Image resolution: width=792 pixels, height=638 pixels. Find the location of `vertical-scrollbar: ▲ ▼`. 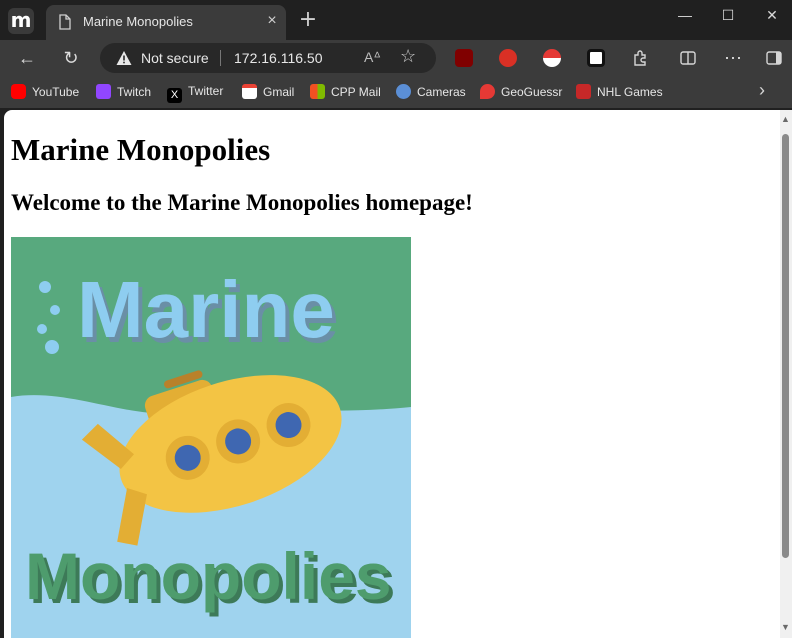

vertical-scrollbar: ▲ ▼ is located at coordinates (786, 374).